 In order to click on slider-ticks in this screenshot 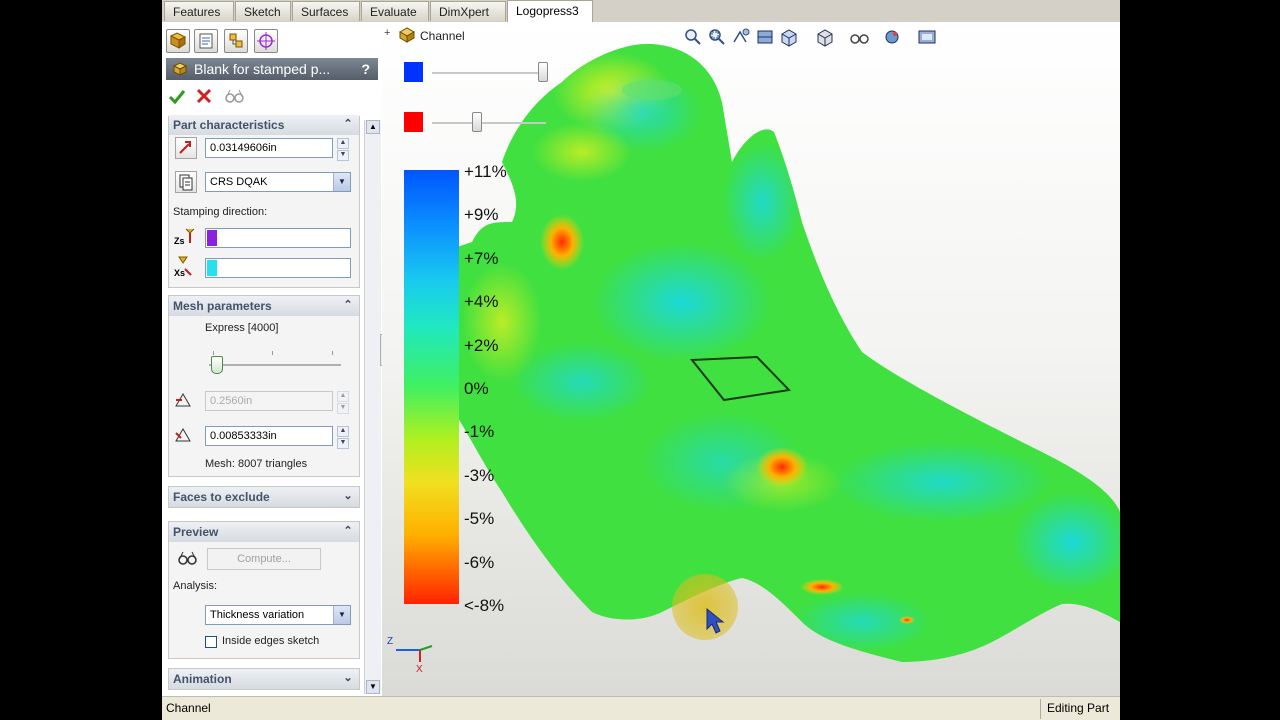, I will do `click(273, 353)`.